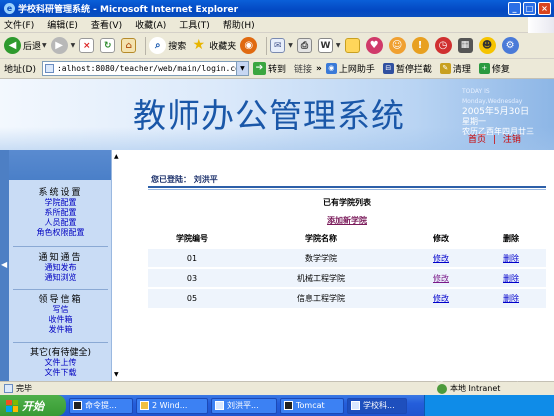 This screenshot has height=416, width=554. What do you see at coordinates (33, 405) in the screenshot?
I see `start-button: 开始` at bounding box center [33, 405].